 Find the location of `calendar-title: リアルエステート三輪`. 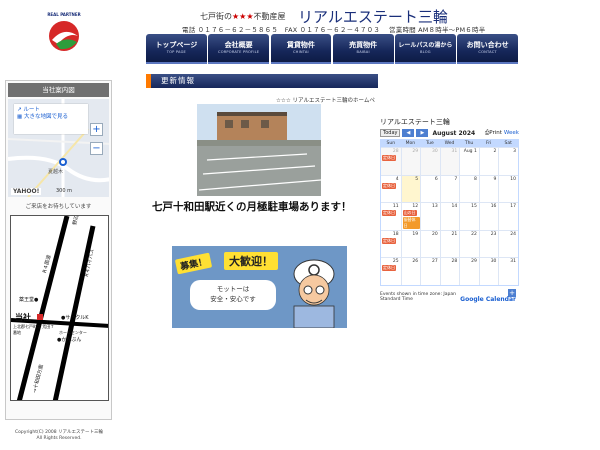

calendar-title: リアルエステート三輪 is located at coordinates (415, 122).